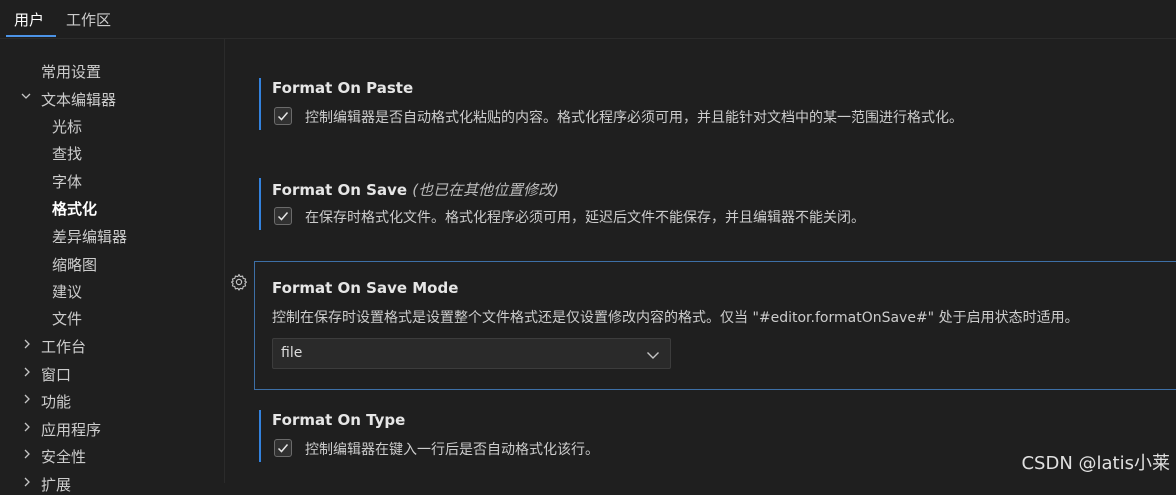 The height and width of the screenshot is (495, 1176). I want to click on toc-features: 功能, so click(56, 401).